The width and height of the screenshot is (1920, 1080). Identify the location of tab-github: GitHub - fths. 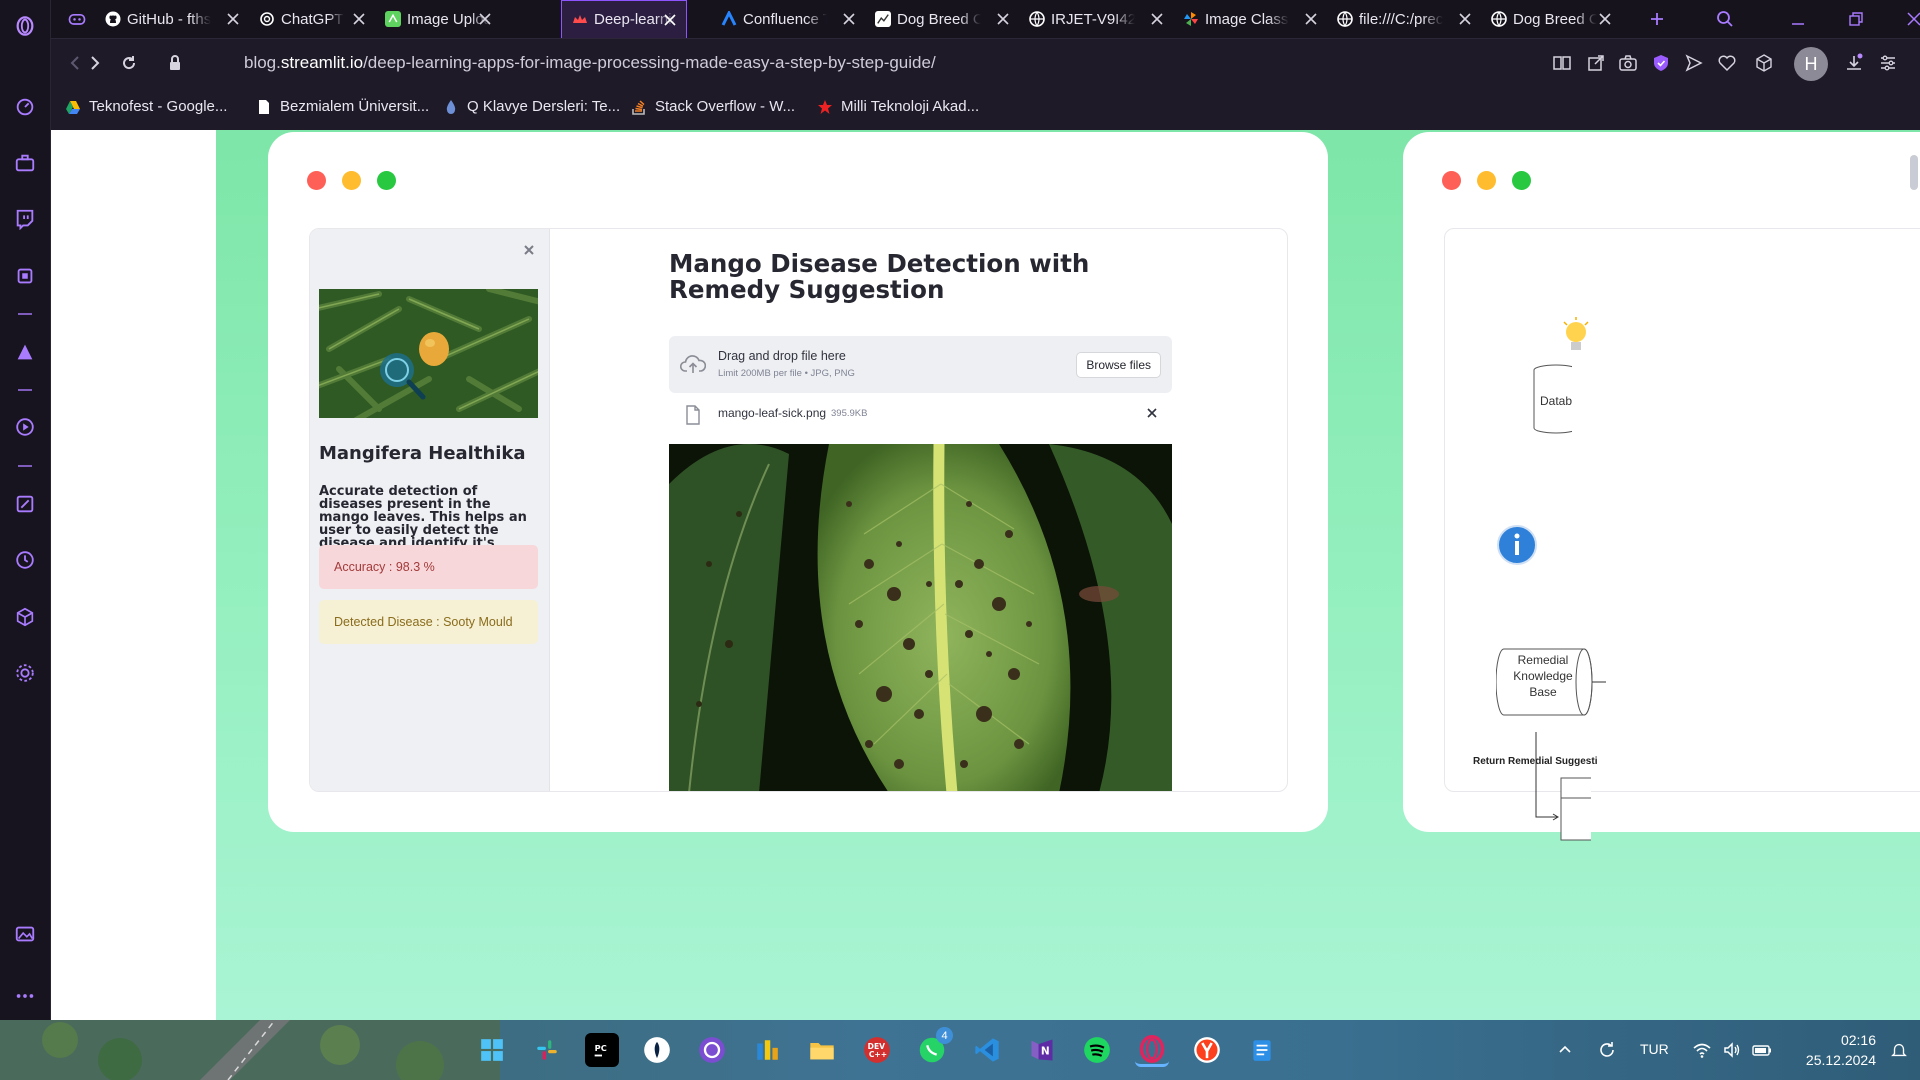
(172, 19).